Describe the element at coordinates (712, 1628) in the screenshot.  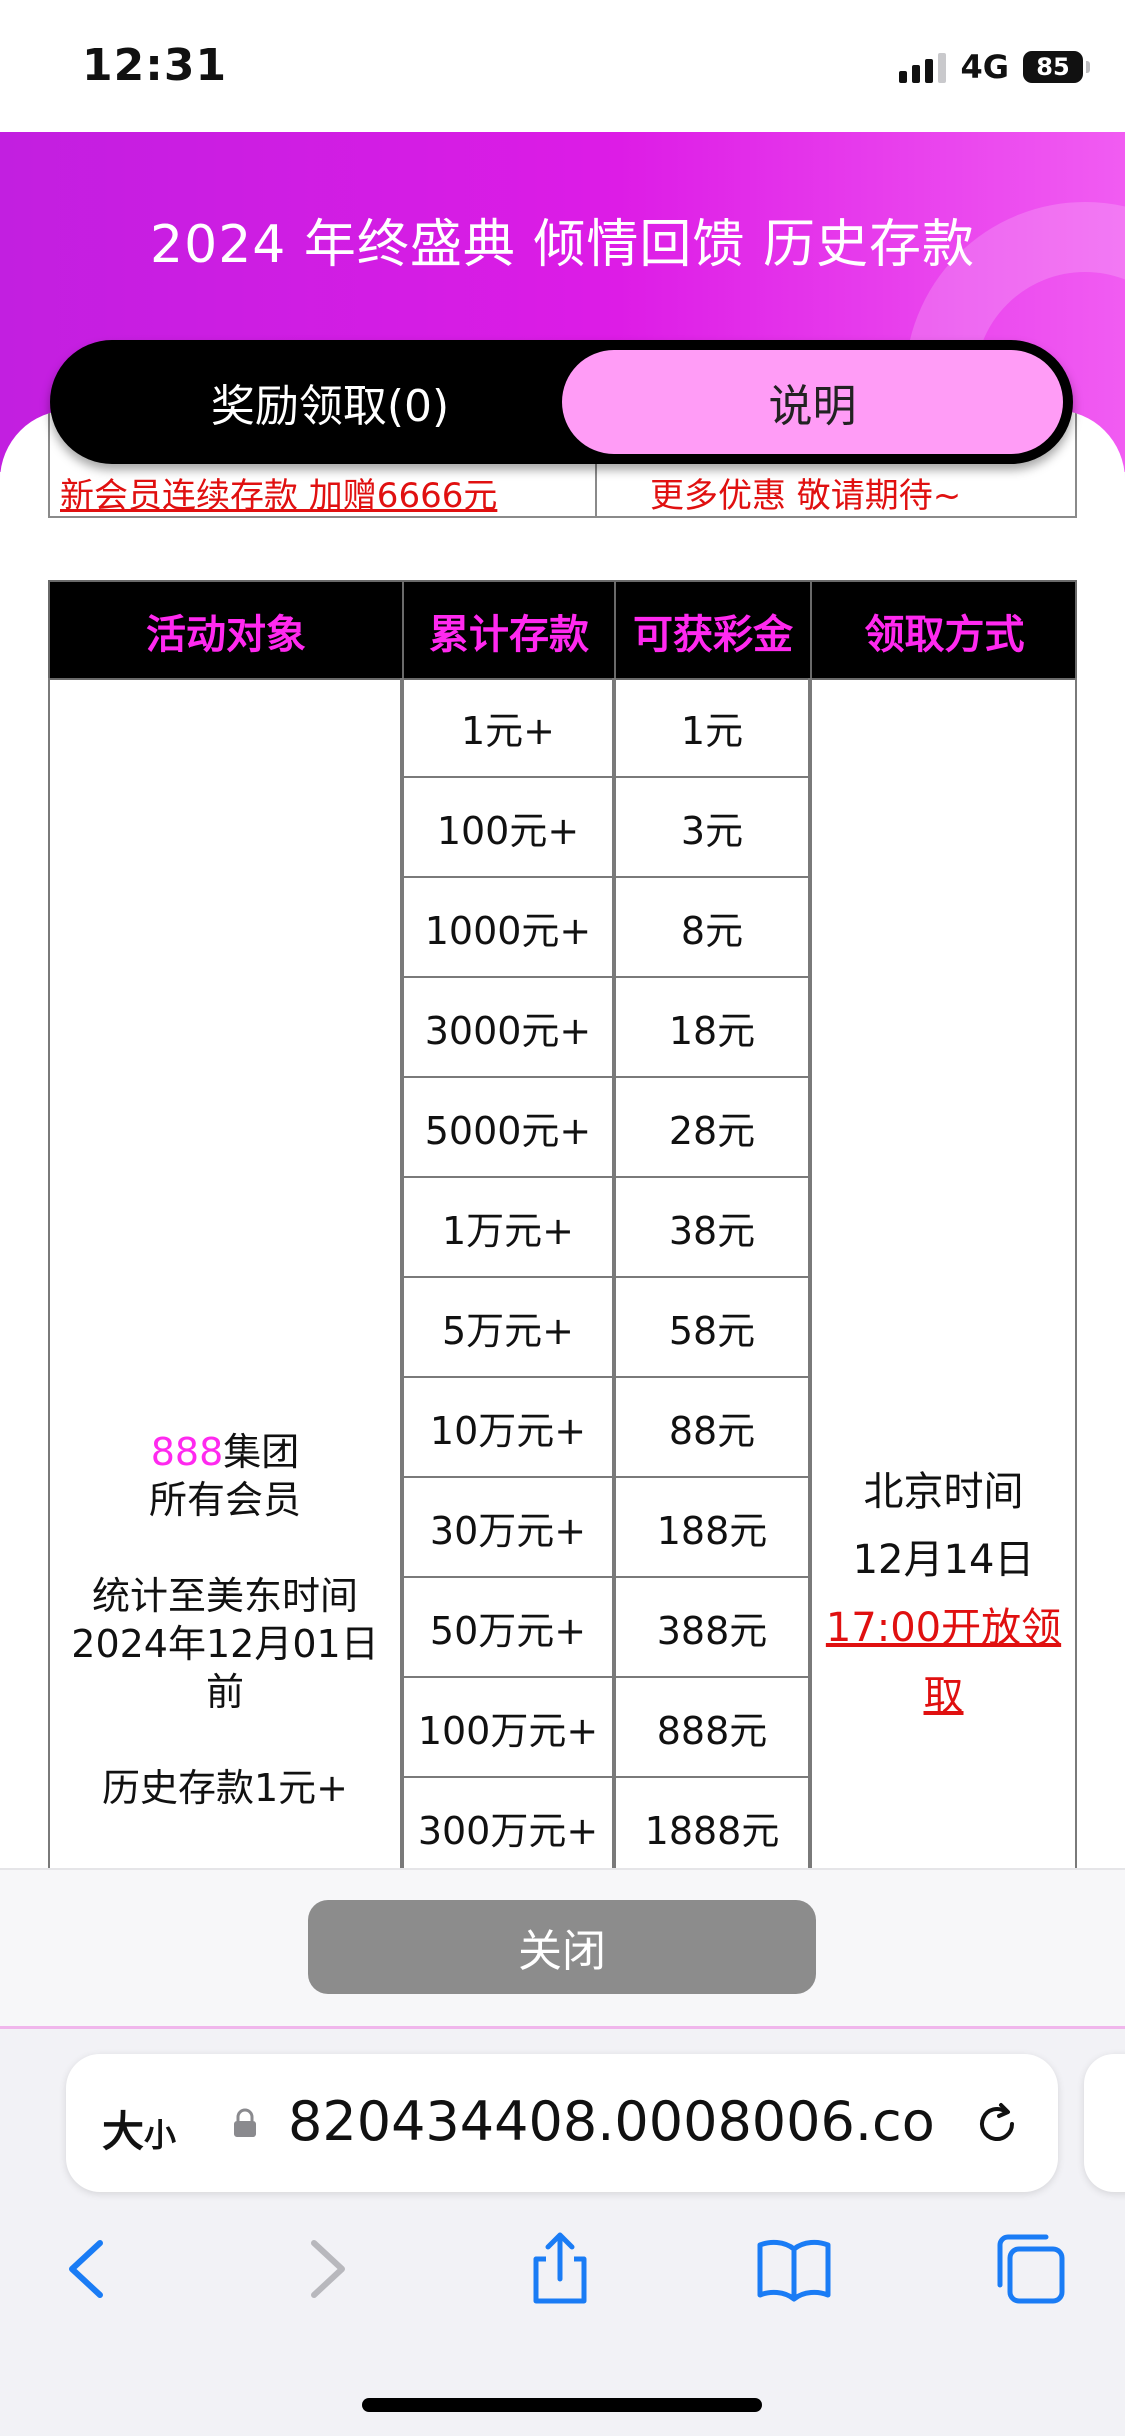
I see `bonus-cell: 388元` at that location.